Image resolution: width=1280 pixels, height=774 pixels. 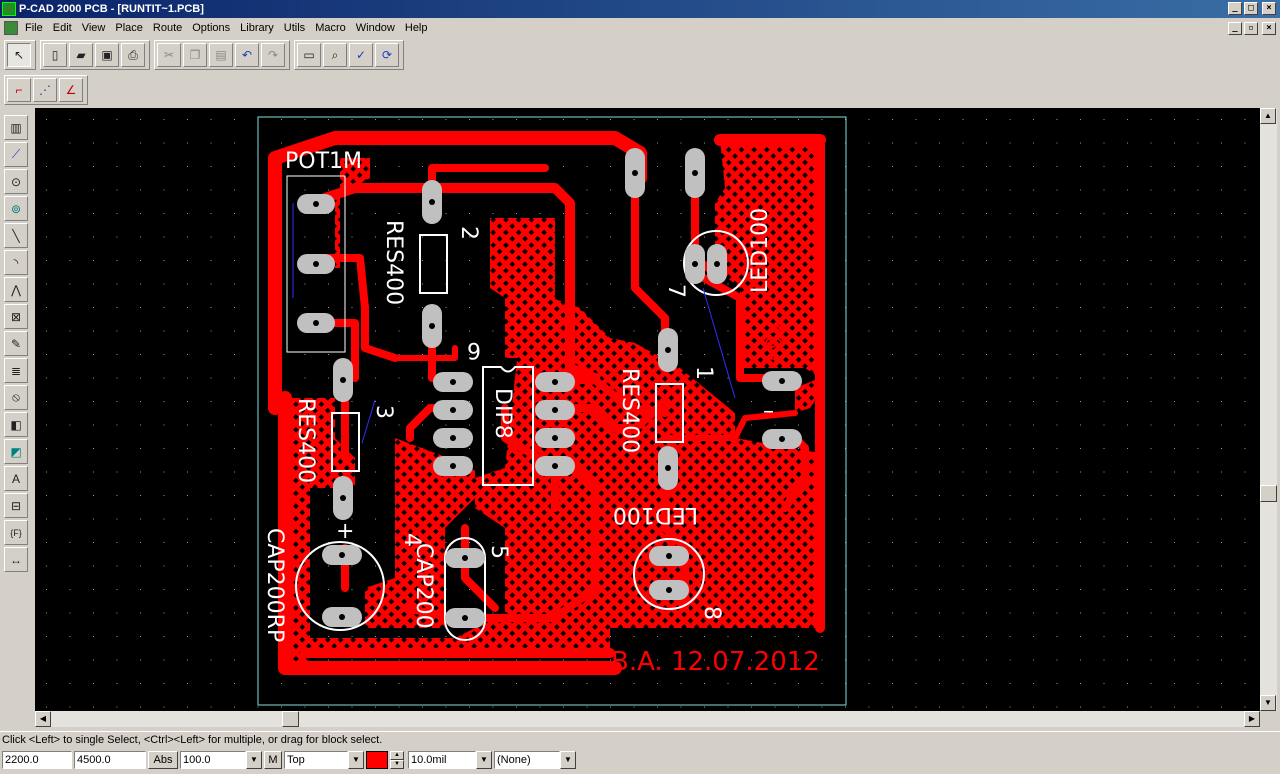 What do you see at coordinates (1268, 409) in the screenshot?
I see `vertical-scrollbar: ▲ ▼` at bounding box center [1268, 409].